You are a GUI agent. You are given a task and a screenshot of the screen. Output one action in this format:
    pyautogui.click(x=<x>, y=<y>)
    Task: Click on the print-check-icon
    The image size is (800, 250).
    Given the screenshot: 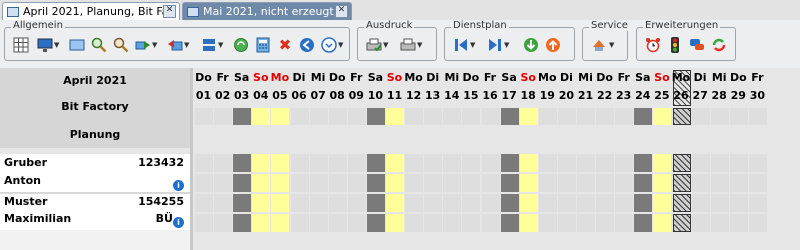 What is the action you would take?
    pyautogui.click(x=374, y=45)
    